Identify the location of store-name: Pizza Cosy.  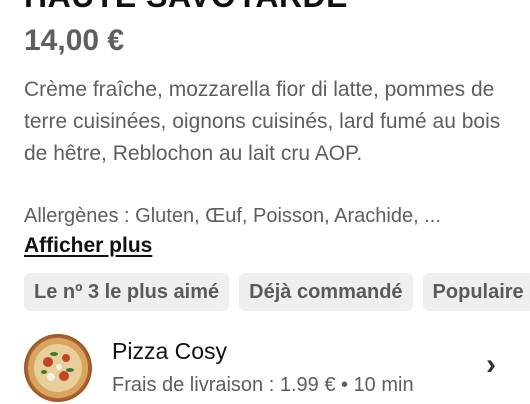
(170, 351).